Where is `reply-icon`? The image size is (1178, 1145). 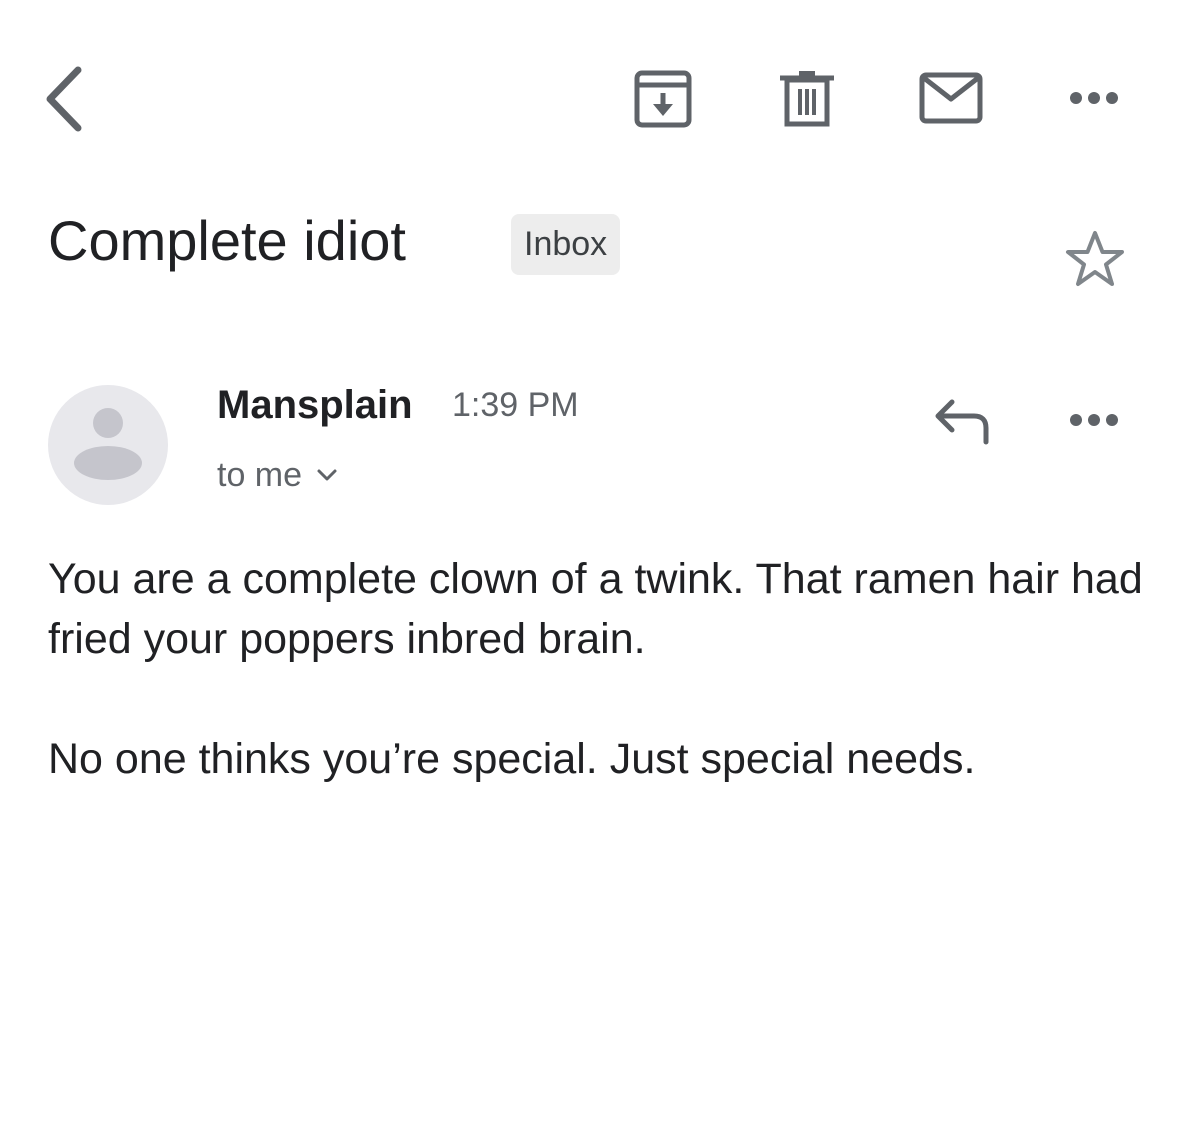
reply-icon is located at coordinates (962, 422).